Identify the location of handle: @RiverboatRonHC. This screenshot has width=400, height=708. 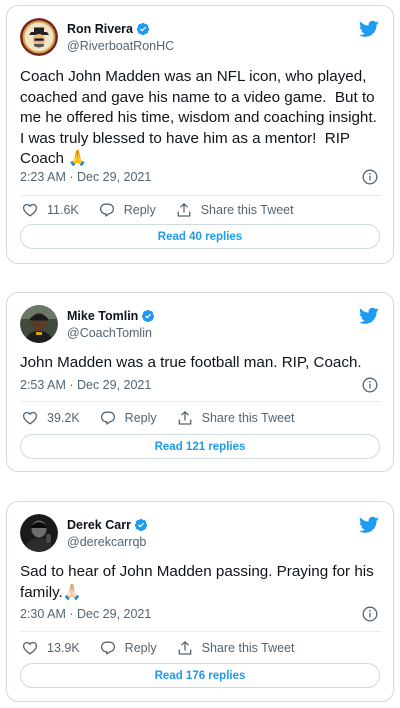
(120, 46).